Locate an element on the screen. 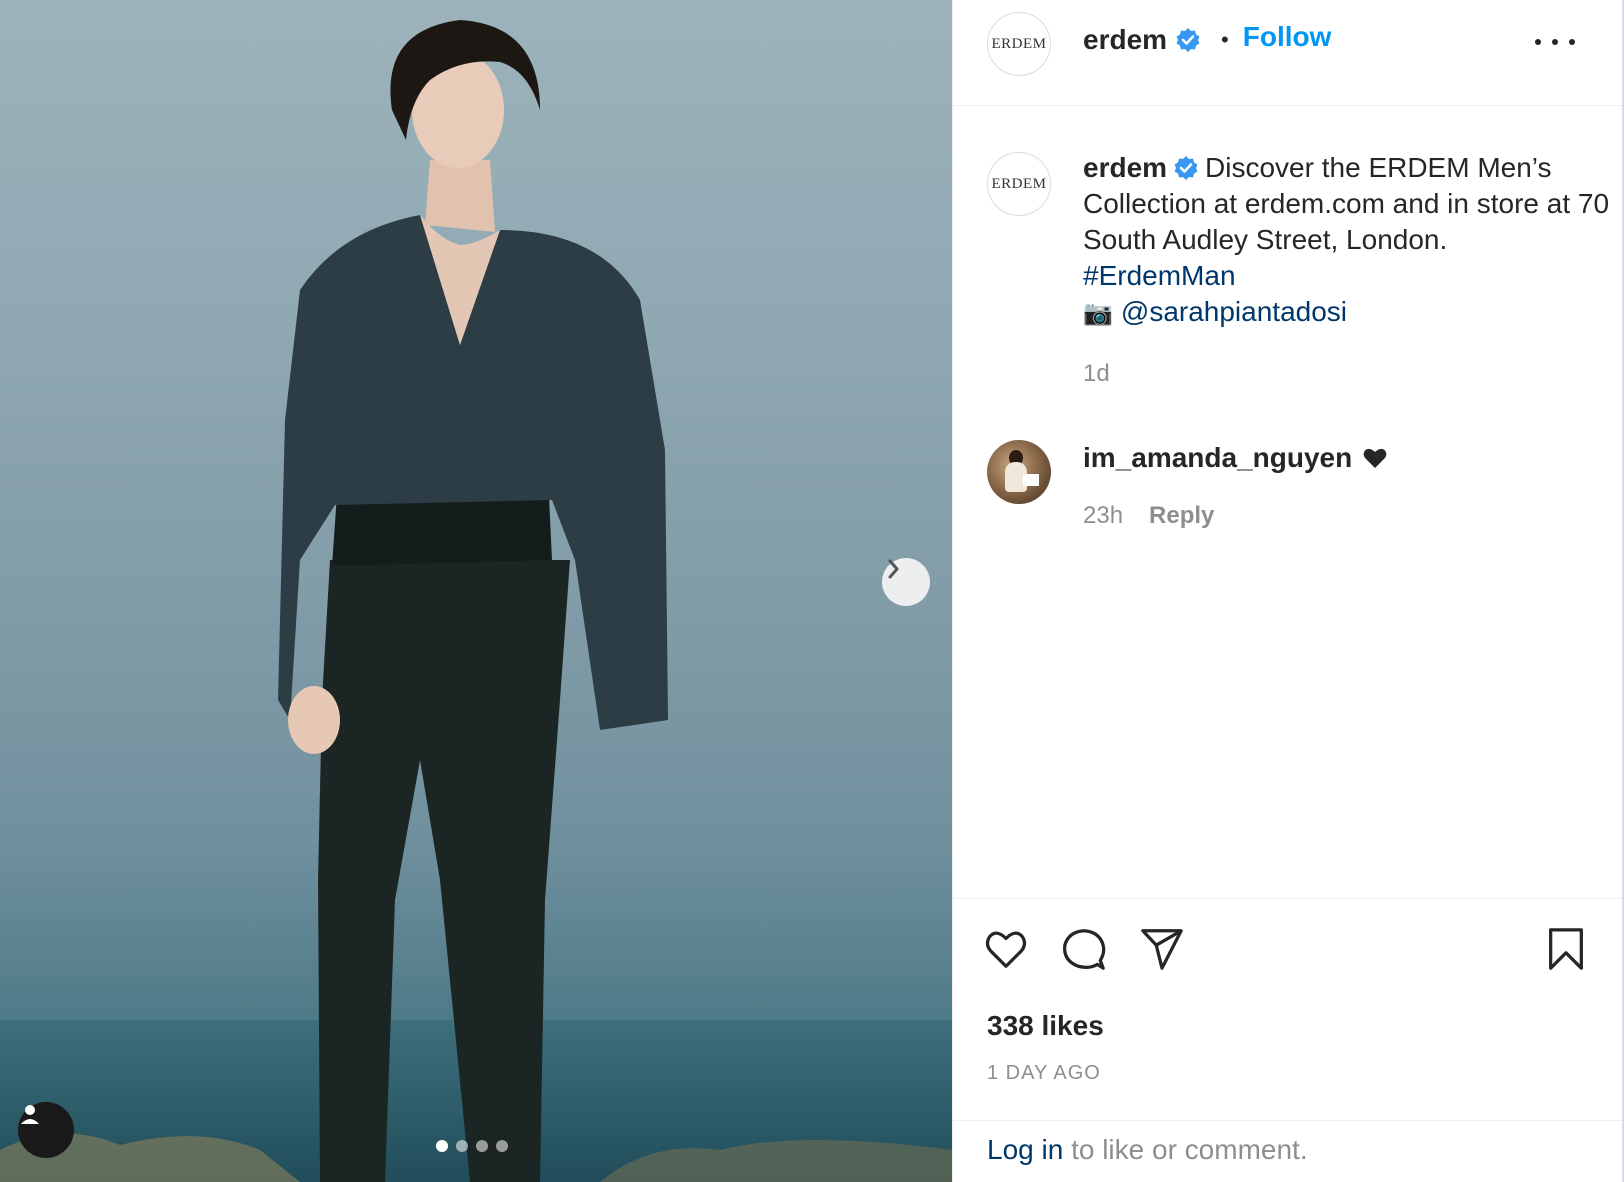  carousel-indicator is located at coordinates (472, 1146).